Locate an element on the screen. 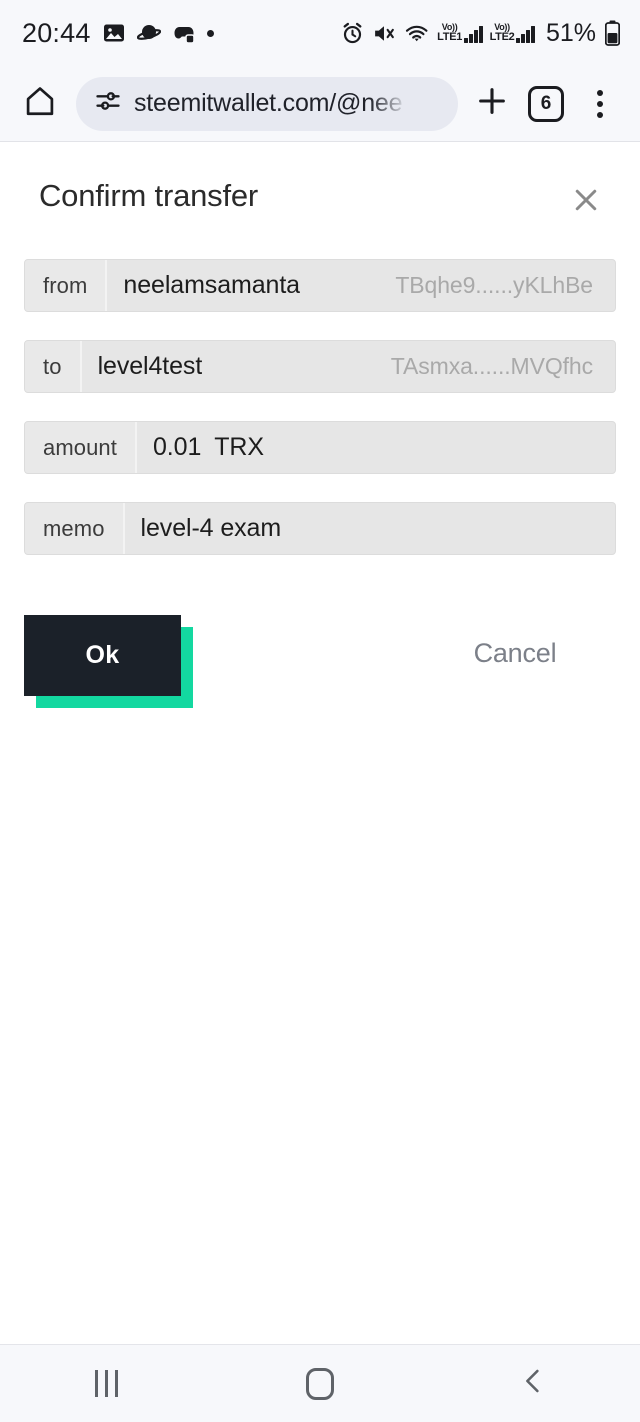  from-username: neelamsamanta is located at coordinates (211, 285).